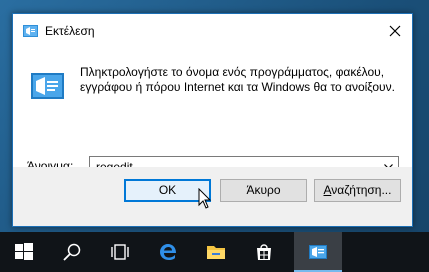 The height and width of the screenshot is (272, 429). Describe the element at coordinates (212, 31) in the screenshot. I see `title-bar: Εκτέλεση` at that location.